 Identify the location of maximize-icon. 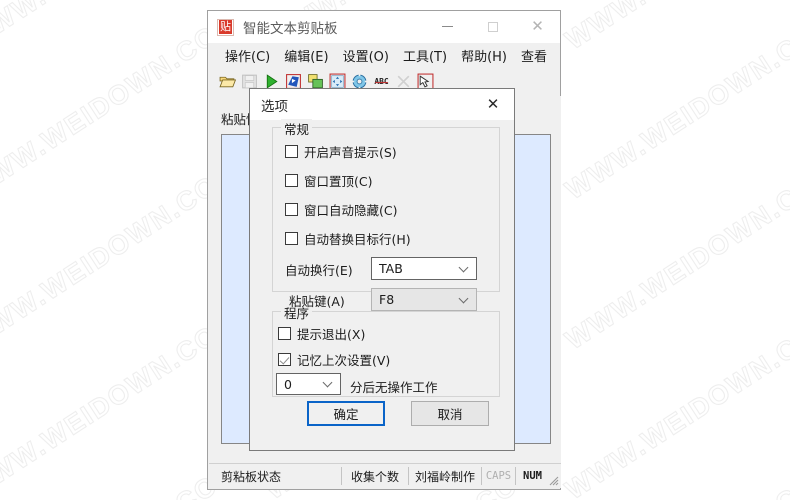
(492, 26).